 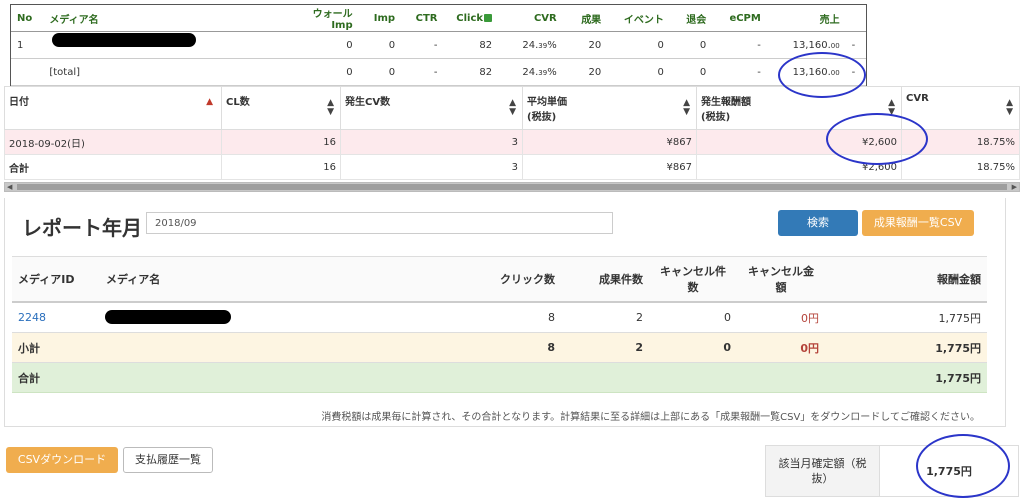 I want to click on media-id-link: 2248, so click(x=56, y=317).